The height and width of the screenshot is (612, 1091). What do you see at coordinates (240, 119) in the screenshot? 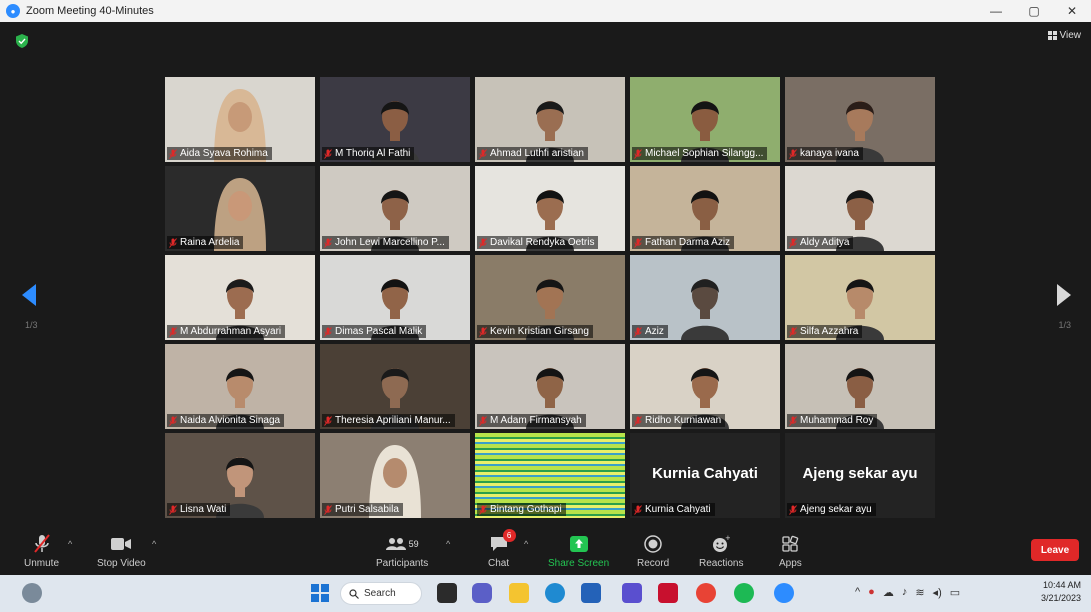
I see `participant-tile: Aida Syava Rohima` at bounding box center [240, 119].